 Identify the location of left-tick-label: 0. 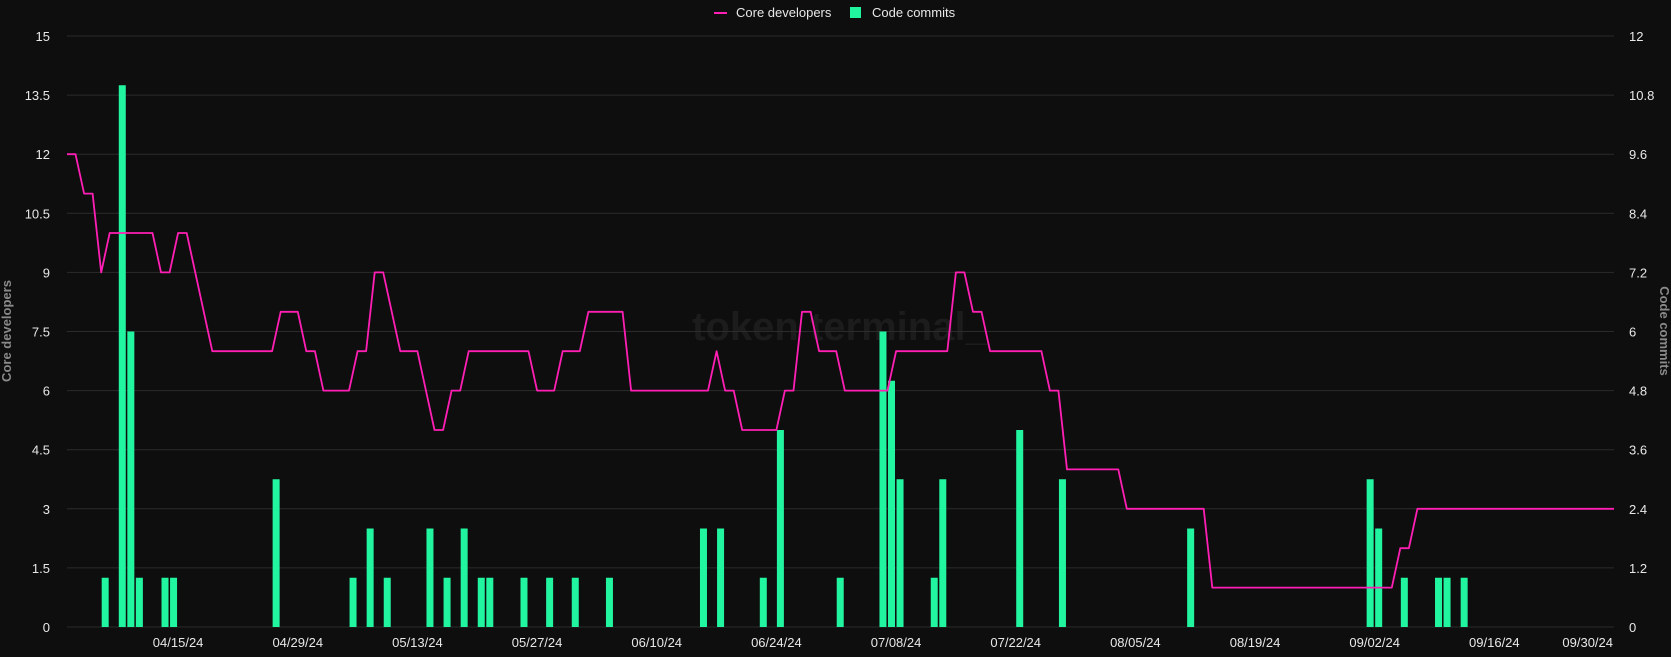
(46, 627).